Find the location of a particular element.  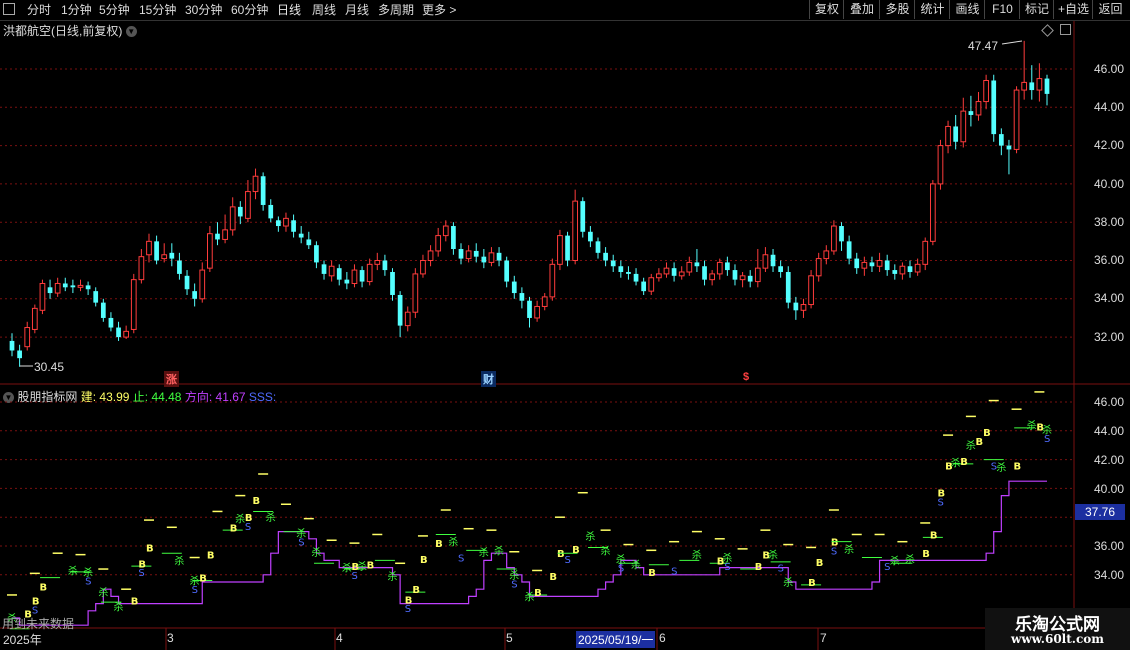

period-60min: 60分钟 is located at coordinates (249, 10).